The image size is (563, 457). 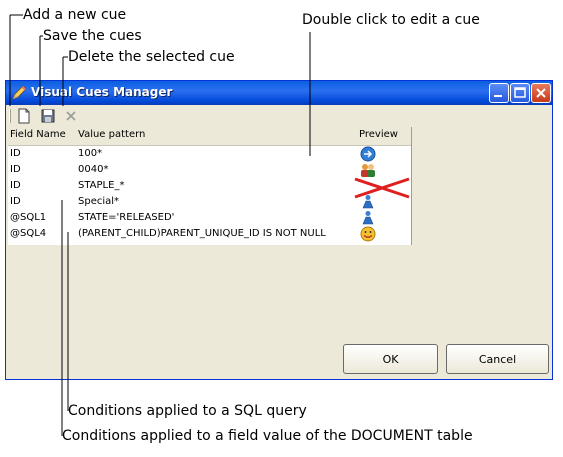 I want to click on value-pattern-cell: 100*, so click(x=90, y=153).